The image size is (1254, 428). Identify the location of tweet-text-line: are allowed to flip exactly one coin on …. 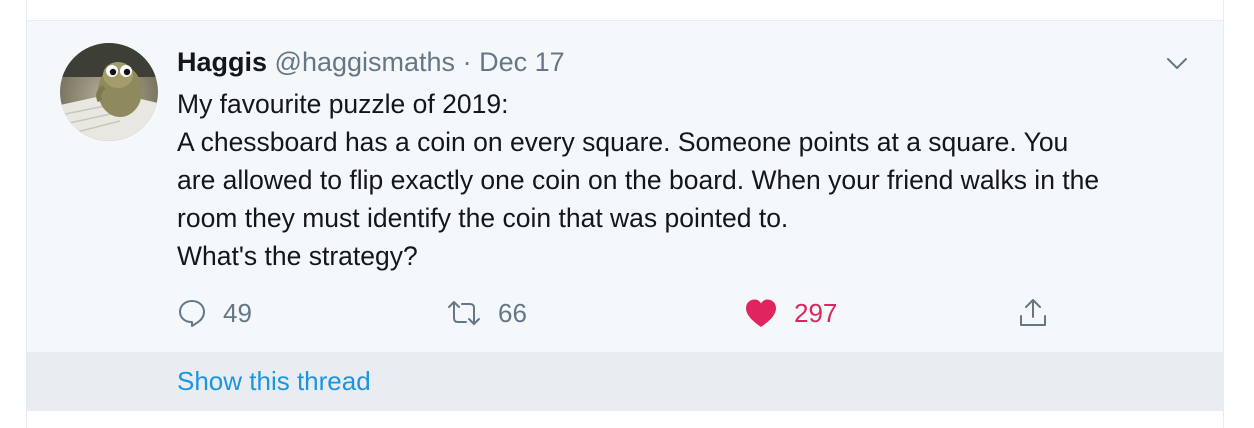
(638, 180).